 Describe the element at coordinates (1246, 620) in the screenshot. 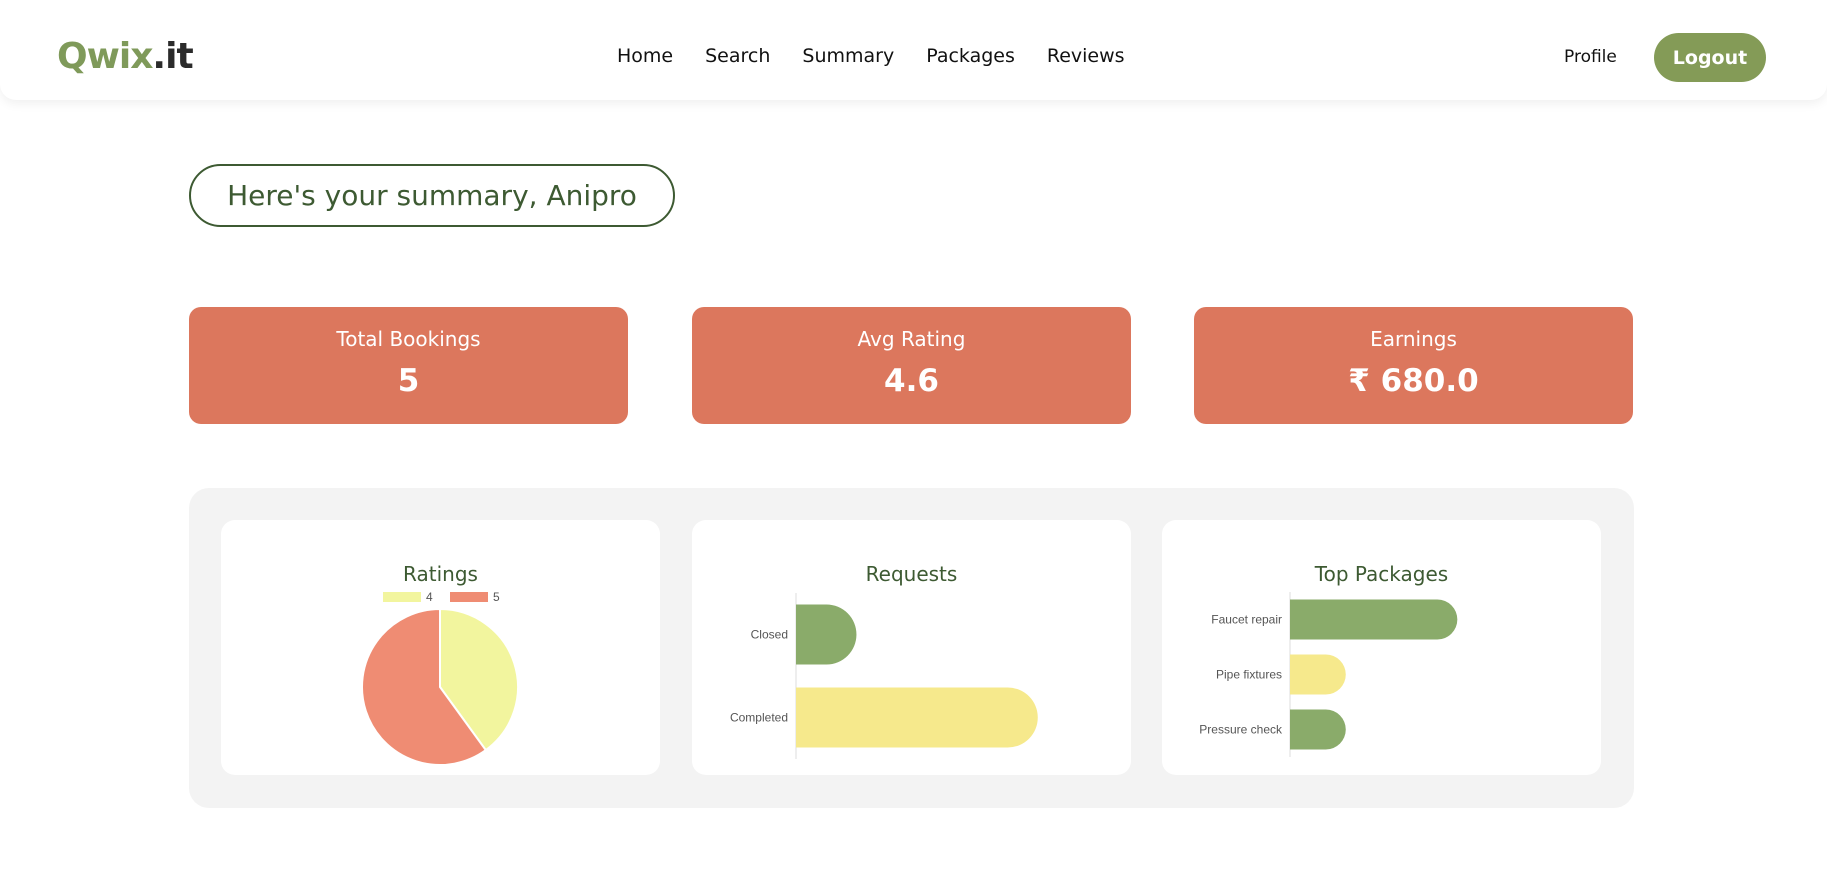

I see `tick-label: Faucet repair` at that location.